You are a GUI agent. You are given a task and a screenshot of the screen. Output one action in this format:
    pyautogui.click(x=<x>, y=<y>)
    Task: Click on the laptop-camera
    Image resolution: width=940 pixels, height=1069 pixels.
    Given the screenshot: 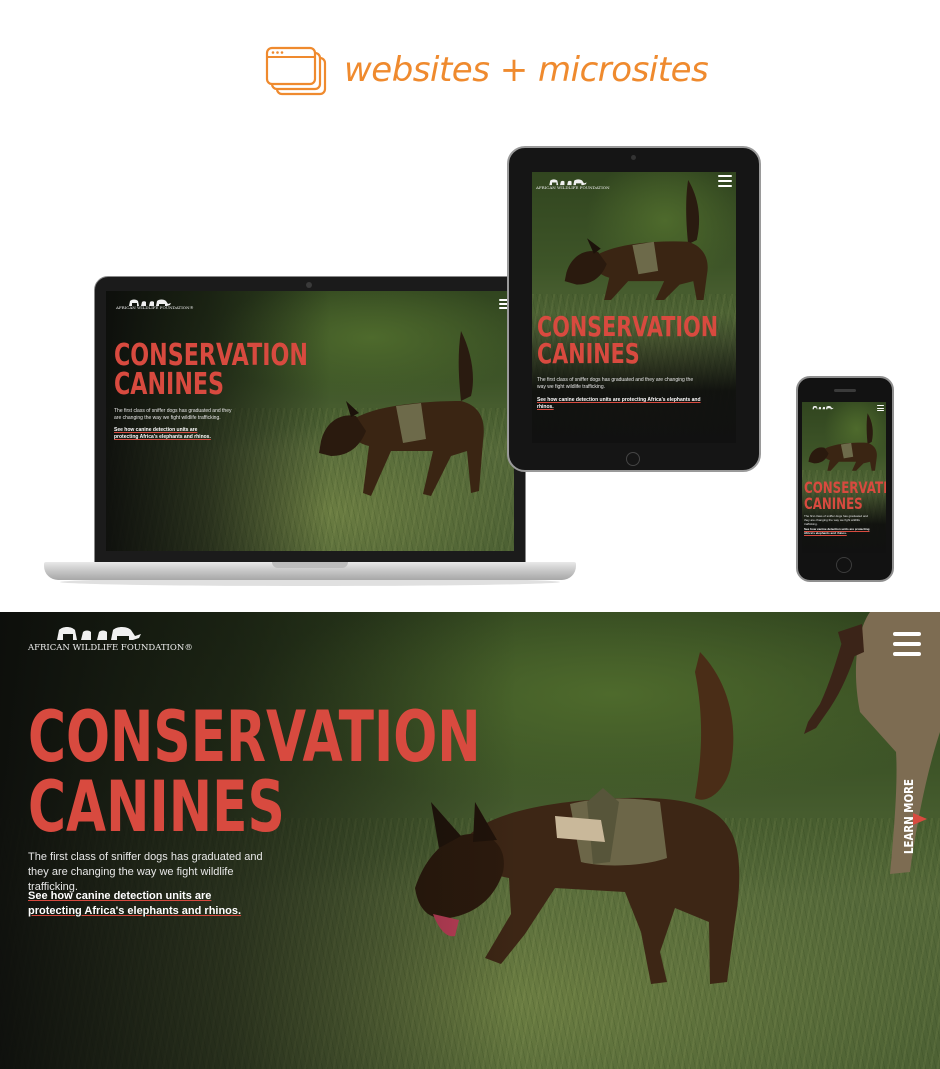 What is the action you would take?
    pyautogui.click(x=309, y=285)
    